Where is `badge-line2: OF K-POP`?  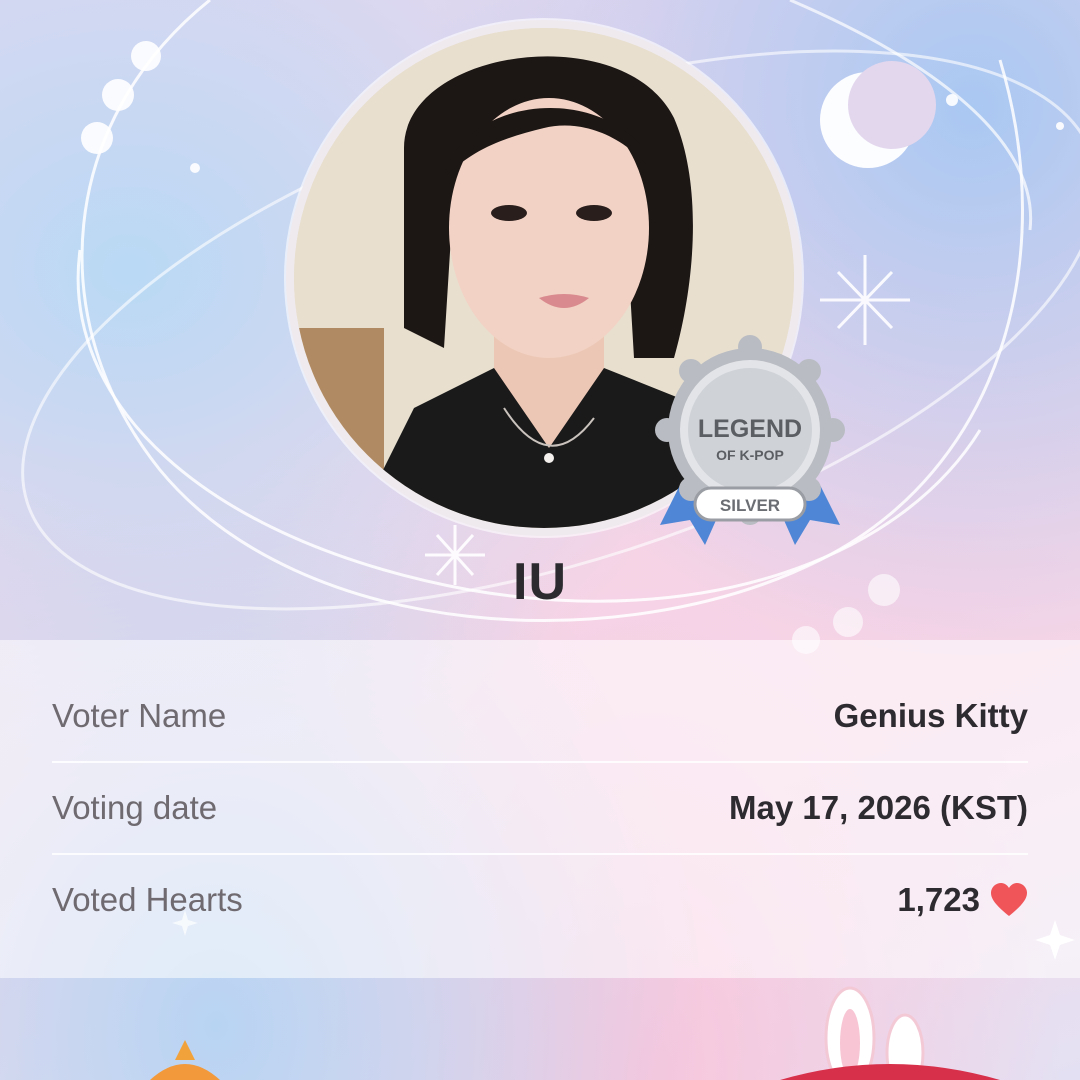
badge-line2: OF K-POP is located at coordinates (750, 455).